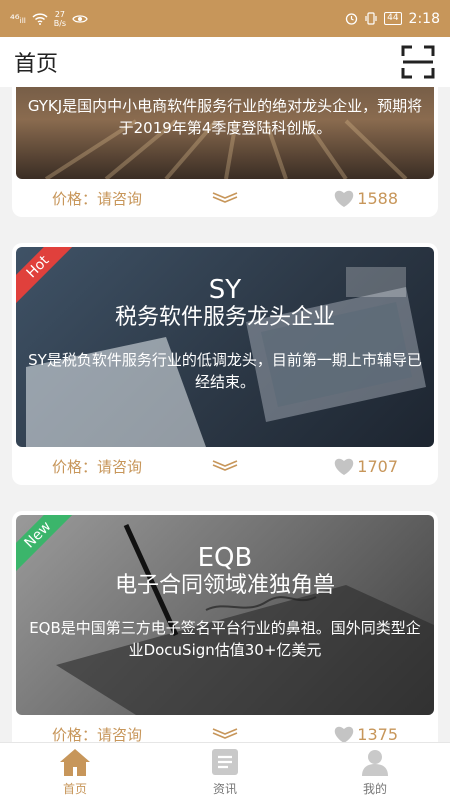 The width and height of the screenshot is (450, 800). Describe the element at coordinates (74, 788) in the screenshot. I see `tab-label: 首页` at that location.